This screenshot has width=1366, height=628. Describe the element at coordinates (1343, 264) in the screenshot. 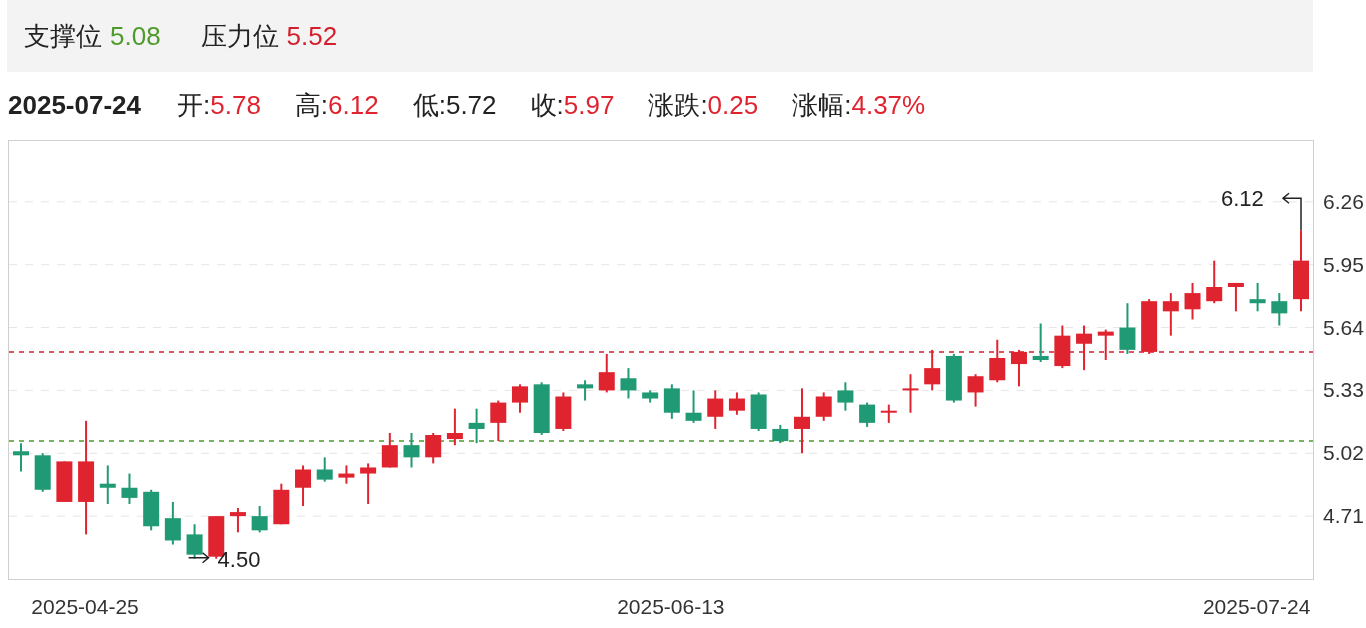

I see `y-axis-label: 5.95` at that location.